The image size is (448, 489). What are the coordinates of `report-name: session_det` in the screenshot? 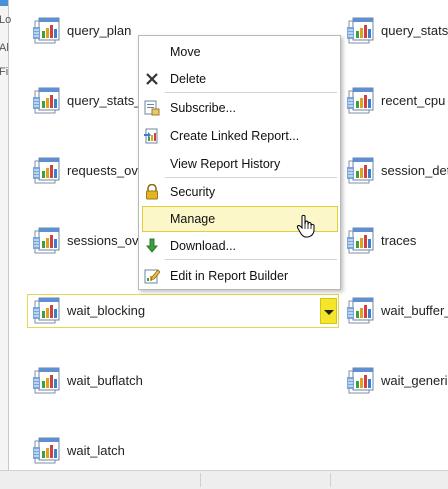 It's located at (414, 170).